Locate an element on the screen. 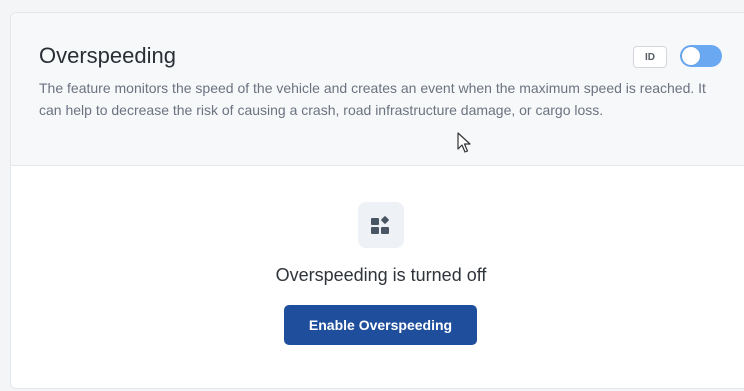  feature-blocks-icon is located at coordinates (381, 225).